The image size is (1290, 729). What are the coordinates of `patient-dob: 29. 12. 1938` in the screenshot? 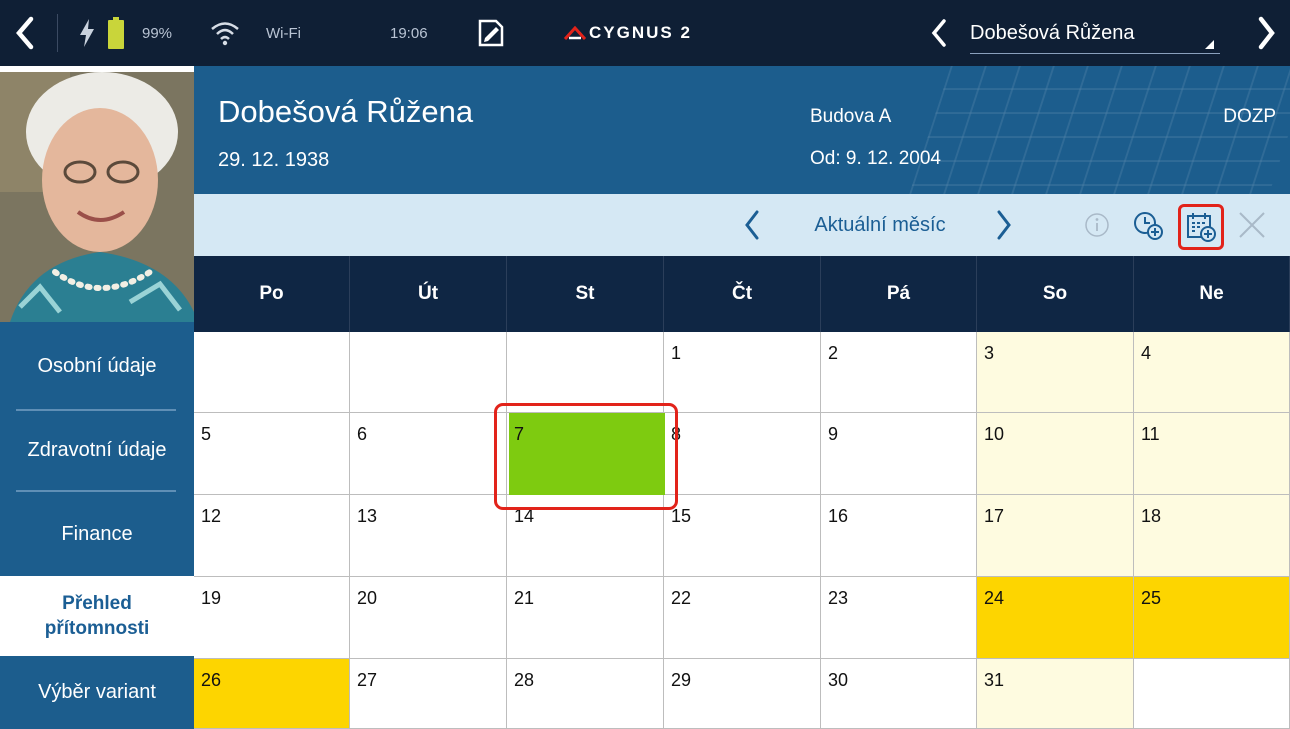 It's located at (274, 160).